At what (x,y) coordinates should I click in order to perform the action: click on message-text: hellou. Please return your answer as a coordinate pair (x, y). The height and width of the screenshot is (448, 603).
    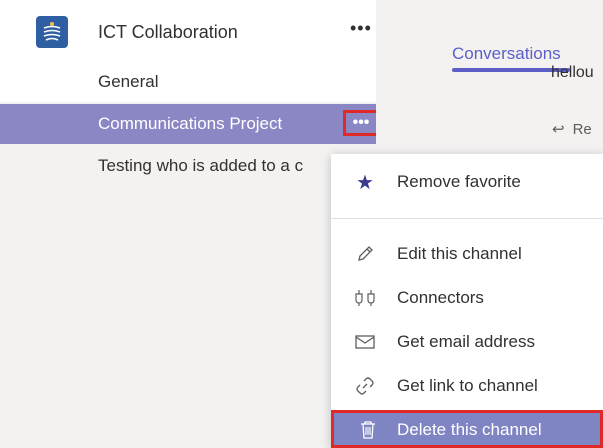
    Looking at the image, I should click on (572, 72).